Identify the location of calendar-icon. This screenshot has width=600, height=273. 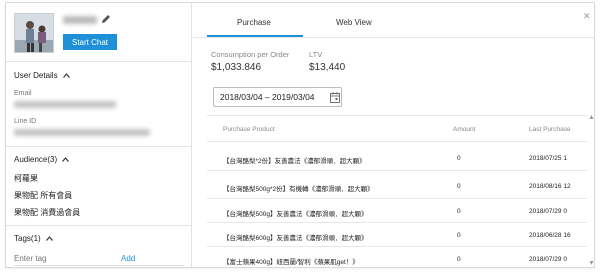
(335, 97).